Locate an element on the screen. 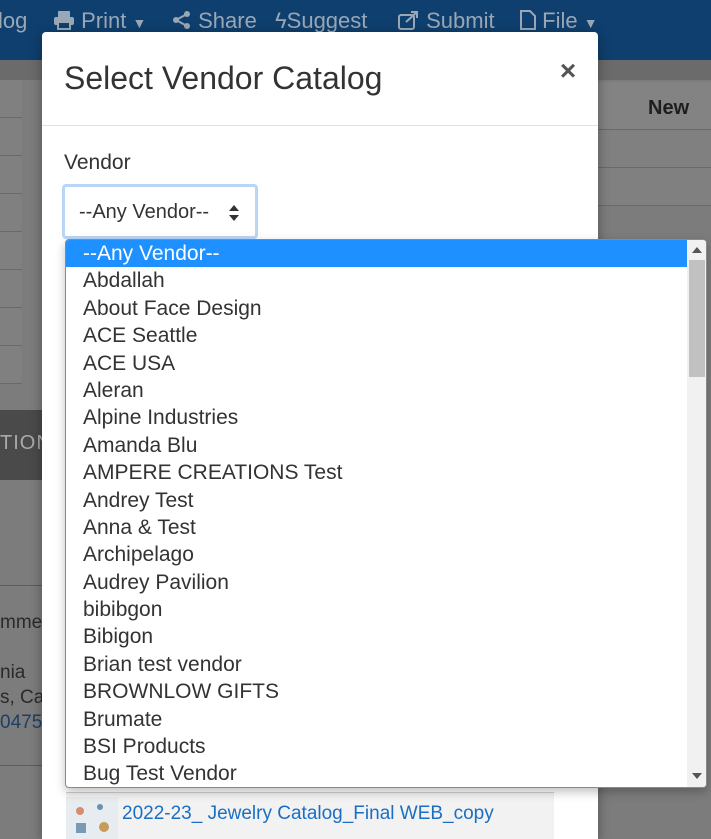 This screenshot has width=711, height=839. modal-header: Select Vendor Catalog × is located at coordinates (320, 79).